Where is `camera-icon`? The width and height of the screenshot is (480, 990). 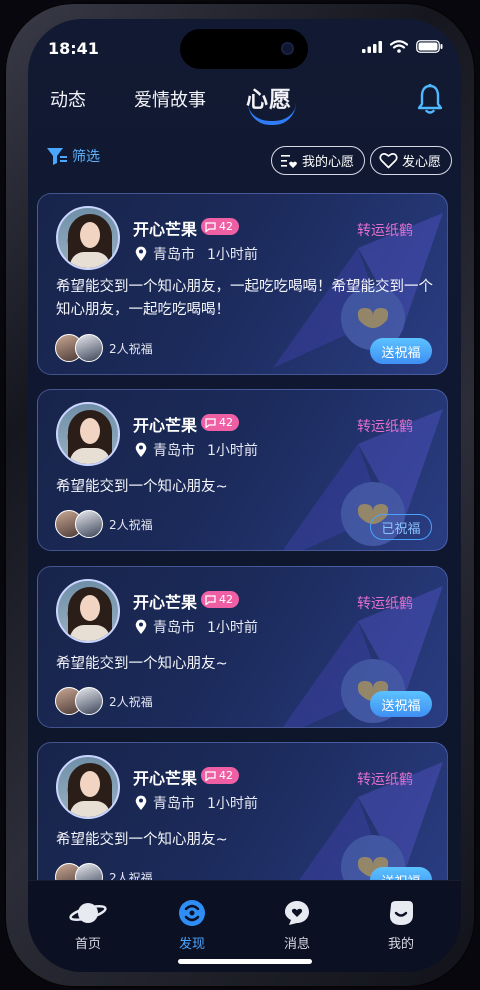 camera-icon is located at coordinates (287, 48).